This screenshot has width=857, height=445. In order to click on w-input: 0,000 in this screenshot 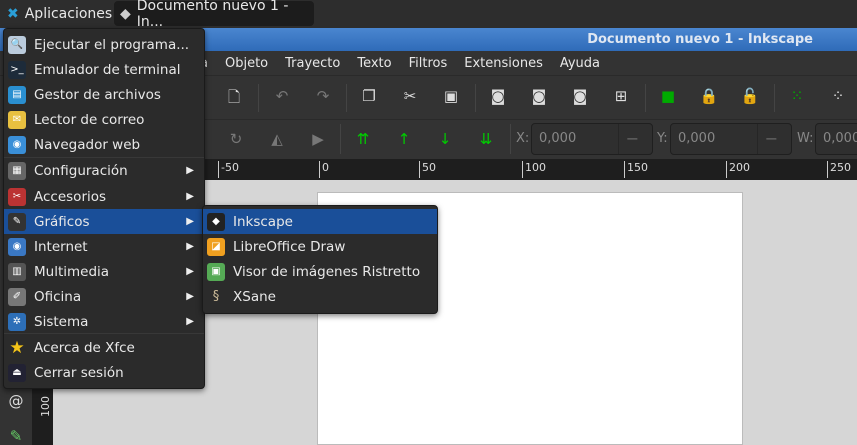, I will do `click(836, 139)`.